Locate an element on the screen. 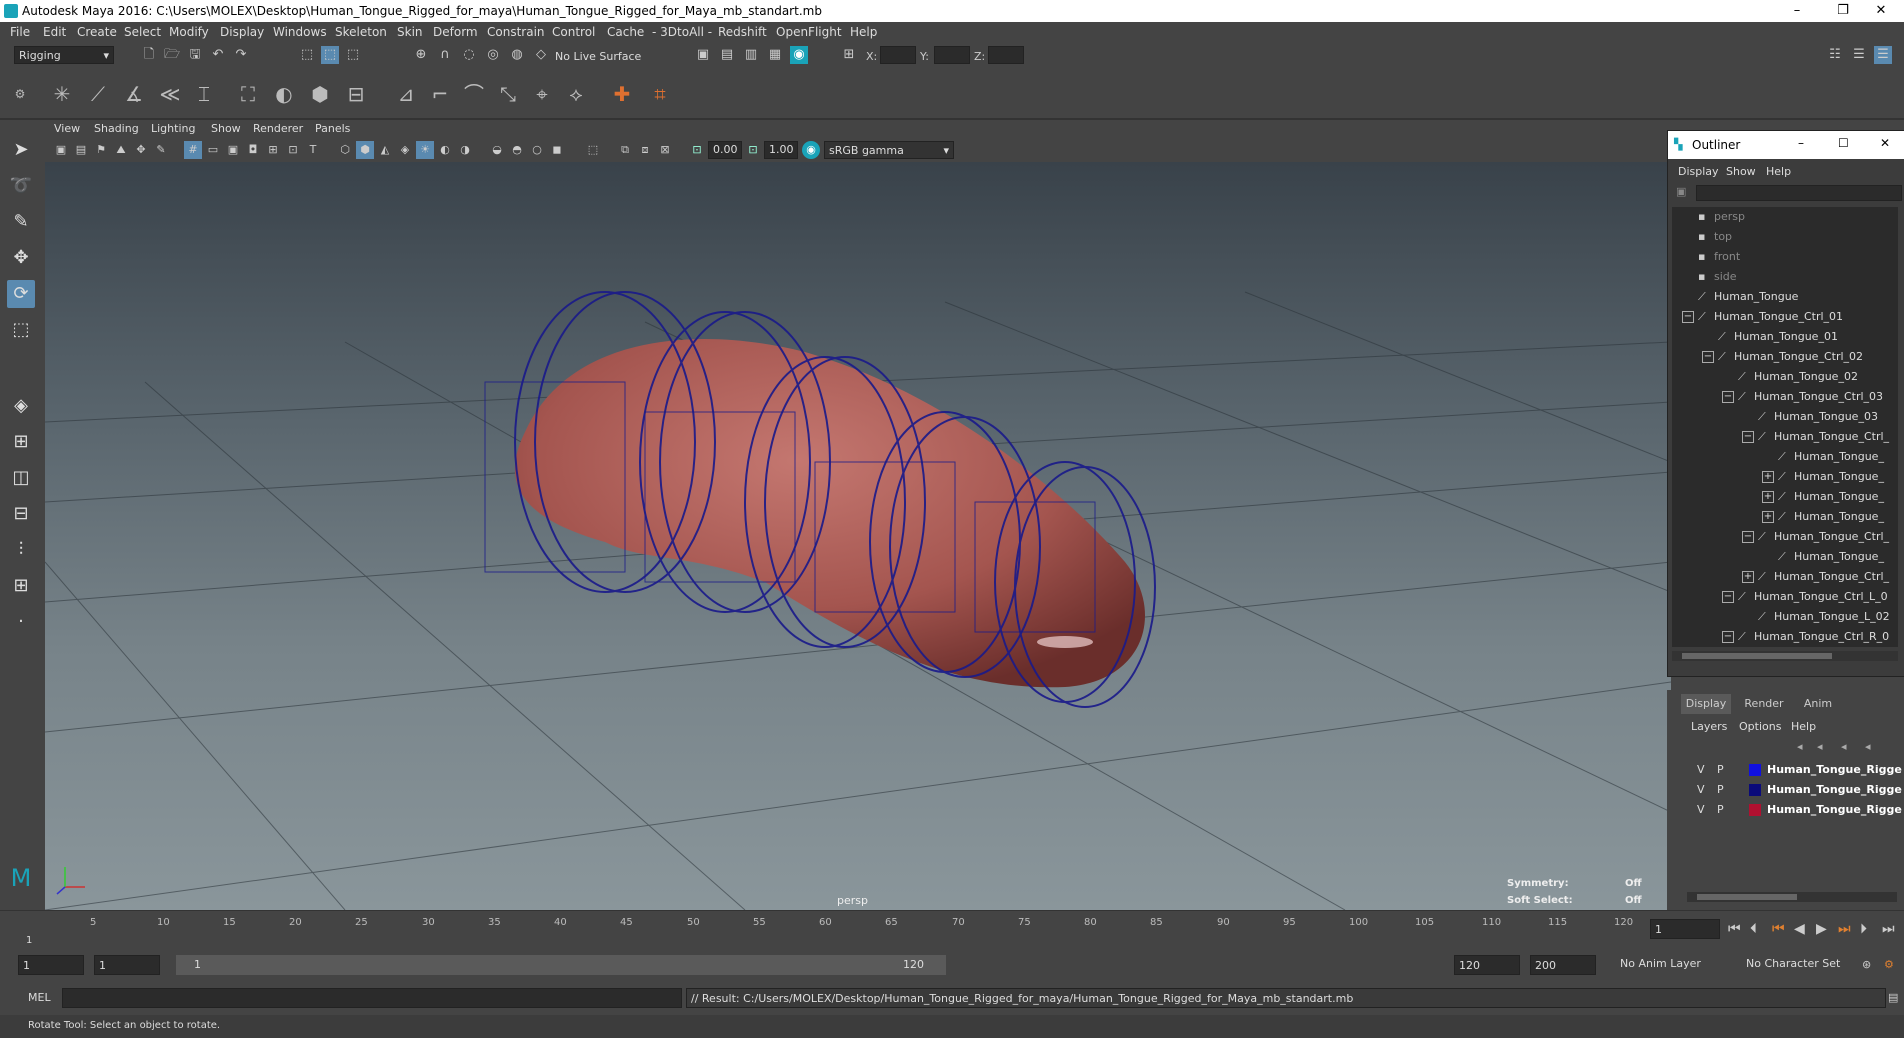 This screenshot has width=1904, height=1038. menu-edit: Edit is located at coordinates (54, 32).